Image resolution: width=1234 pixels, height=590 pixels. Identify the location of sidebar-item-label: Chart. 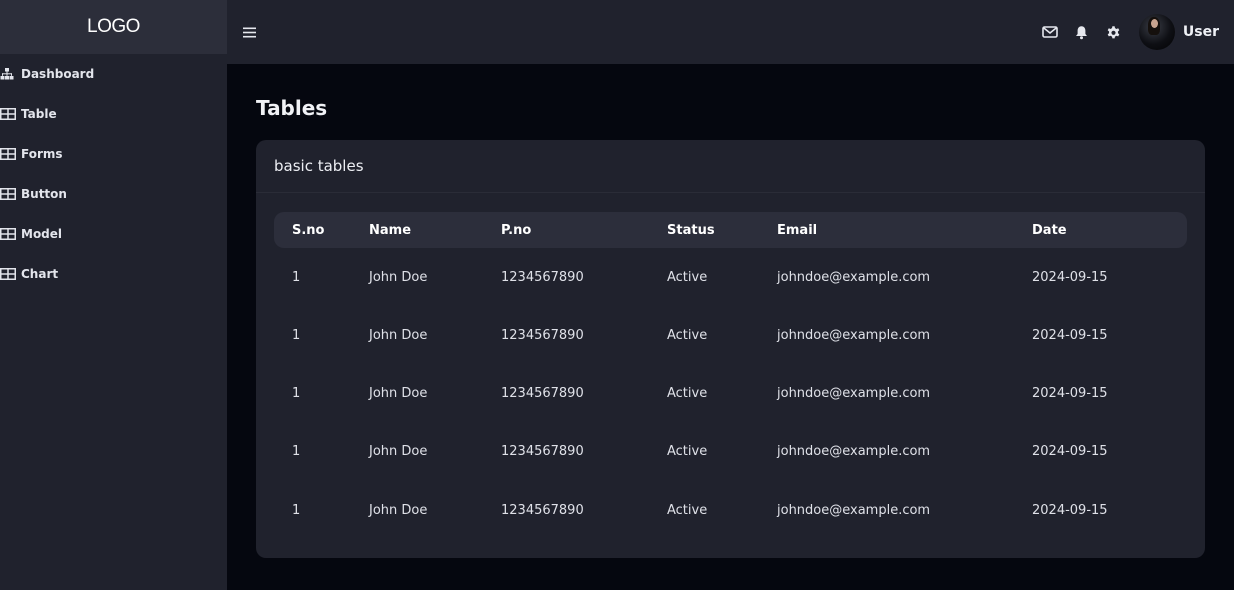
(40, 274).